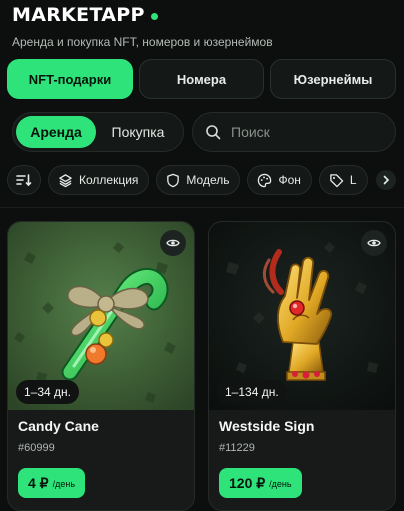 The image size is (404, 511). I want to click on mode-buy-button: Покупка, so click(138, 132).